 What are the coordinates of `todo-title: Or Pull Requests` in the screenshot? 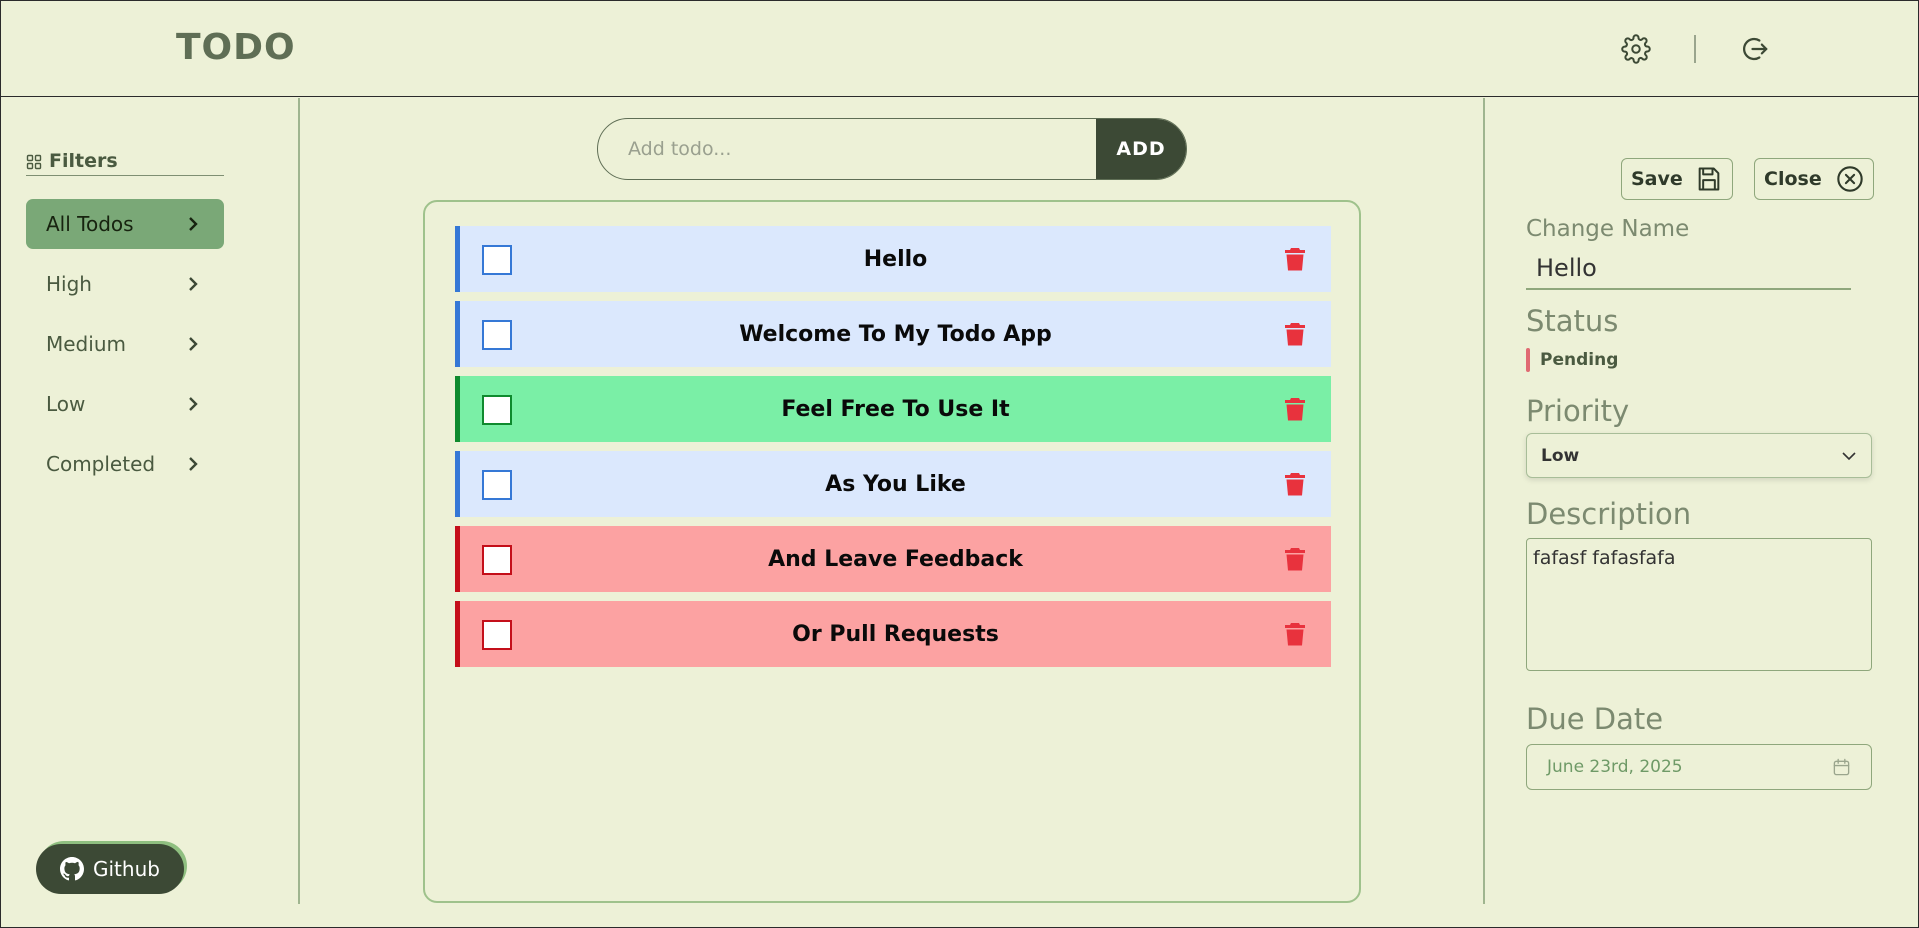 It's located at (895, 634).